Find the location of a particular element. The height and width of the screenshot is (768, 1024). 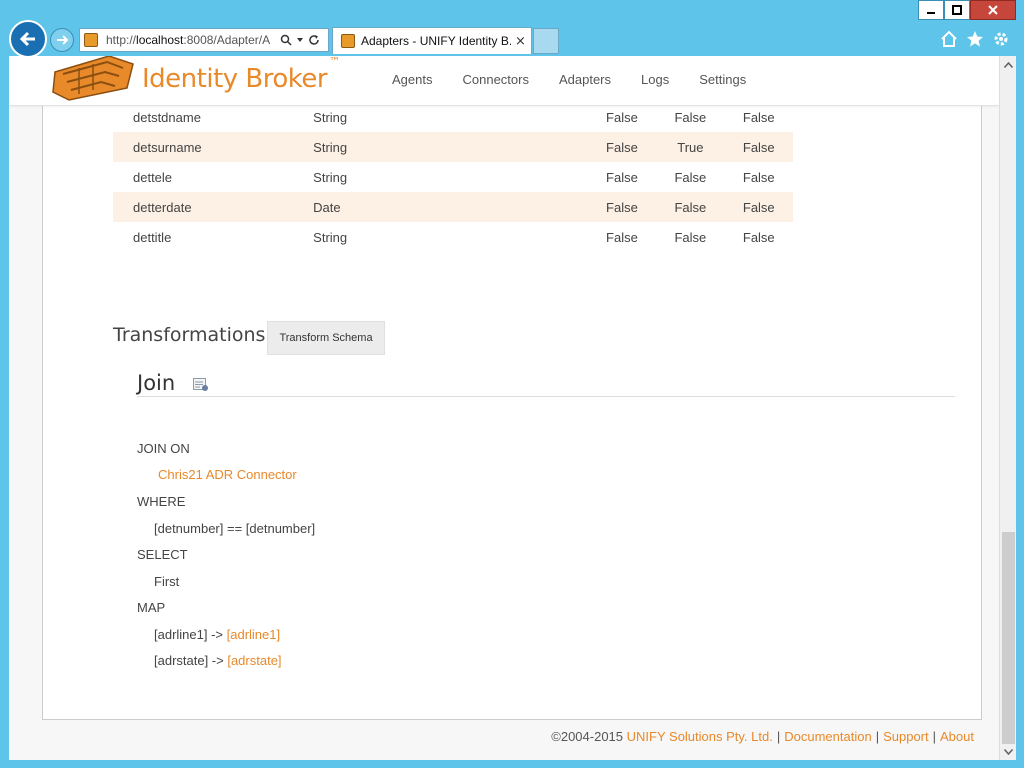

tab-close-button: × is located at coordinates (520, 41).